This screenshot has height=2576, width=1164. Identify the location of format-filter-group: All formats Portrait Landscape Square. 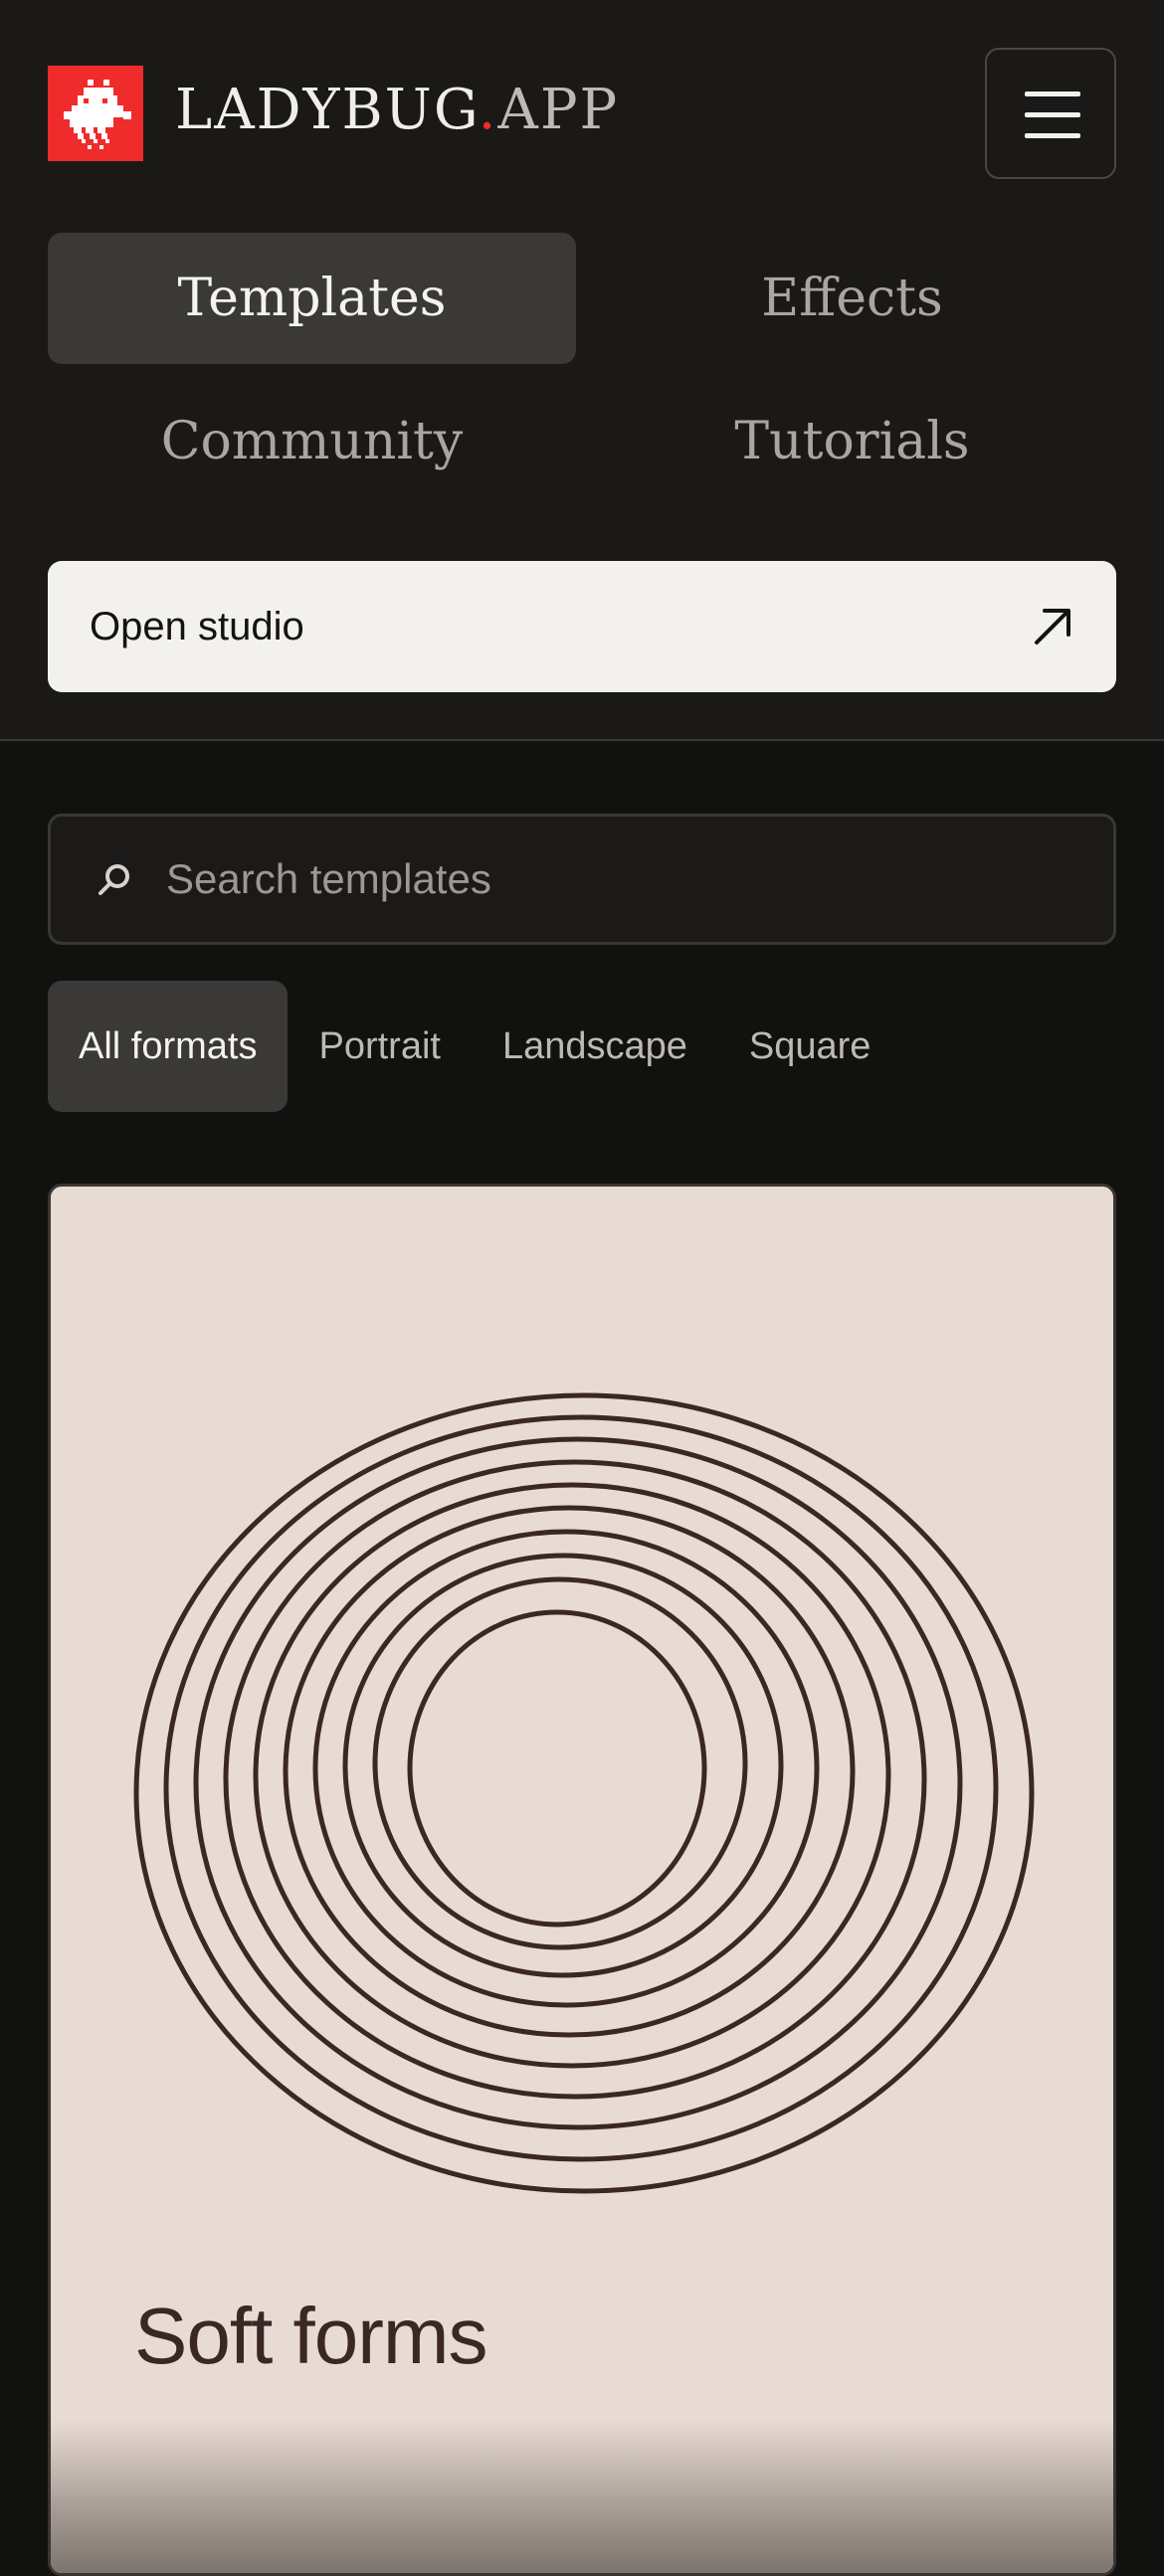
(474, 1046).